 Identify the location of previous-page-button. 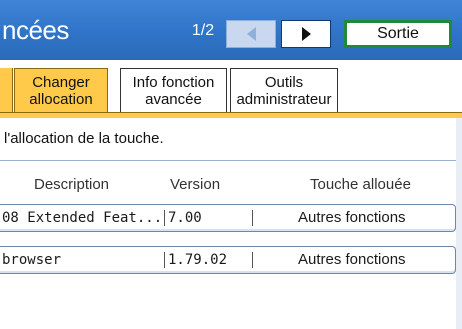
(251, 34).